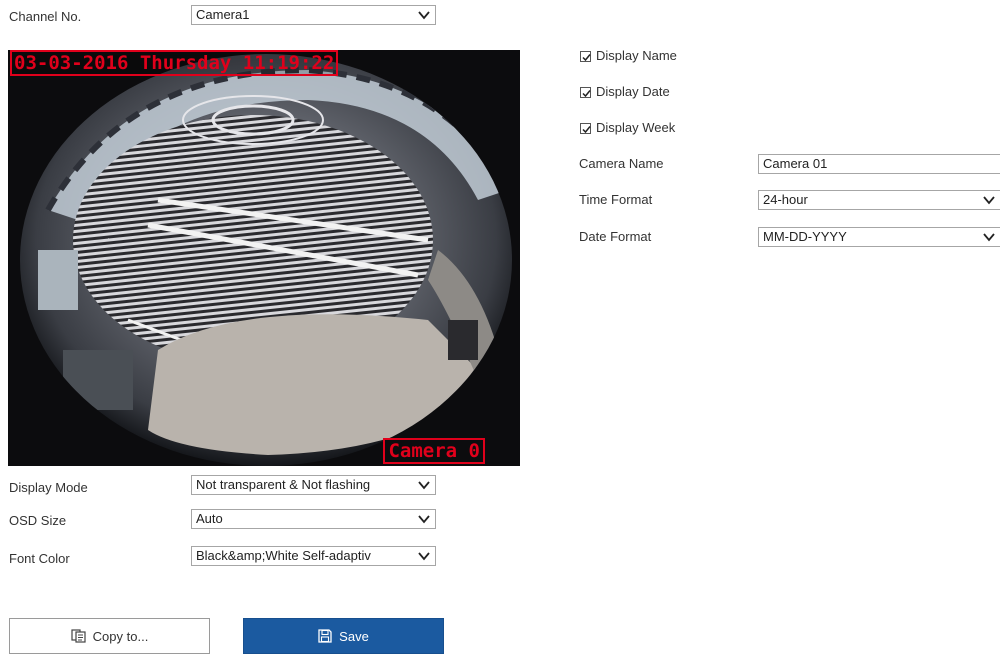  Describe the element at coordinates (39, 558) in the screenshot. I see `font-color-label: Font Color` at that location.